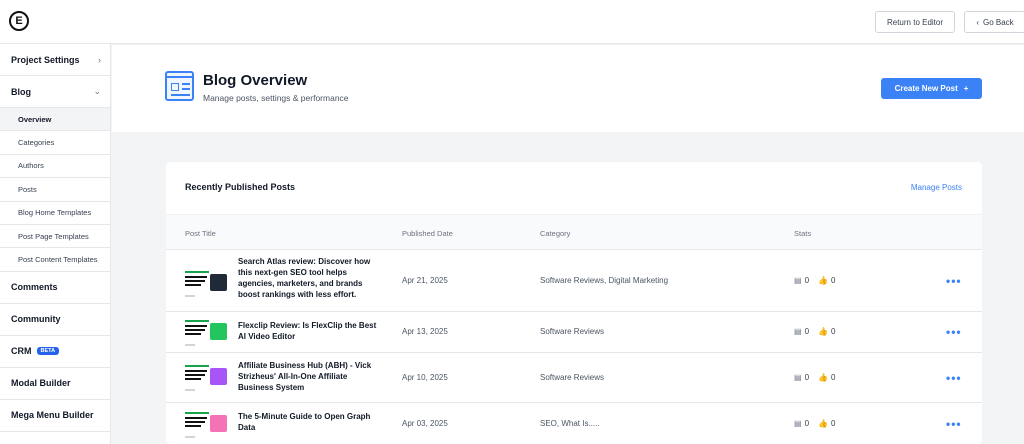 The width and height of the screenshot is (1024, 444). Describe the element at coordinates (55, 237) in the screenshot. I see `sidebar-item-post-page-templates: Post Page Templates` at that location.